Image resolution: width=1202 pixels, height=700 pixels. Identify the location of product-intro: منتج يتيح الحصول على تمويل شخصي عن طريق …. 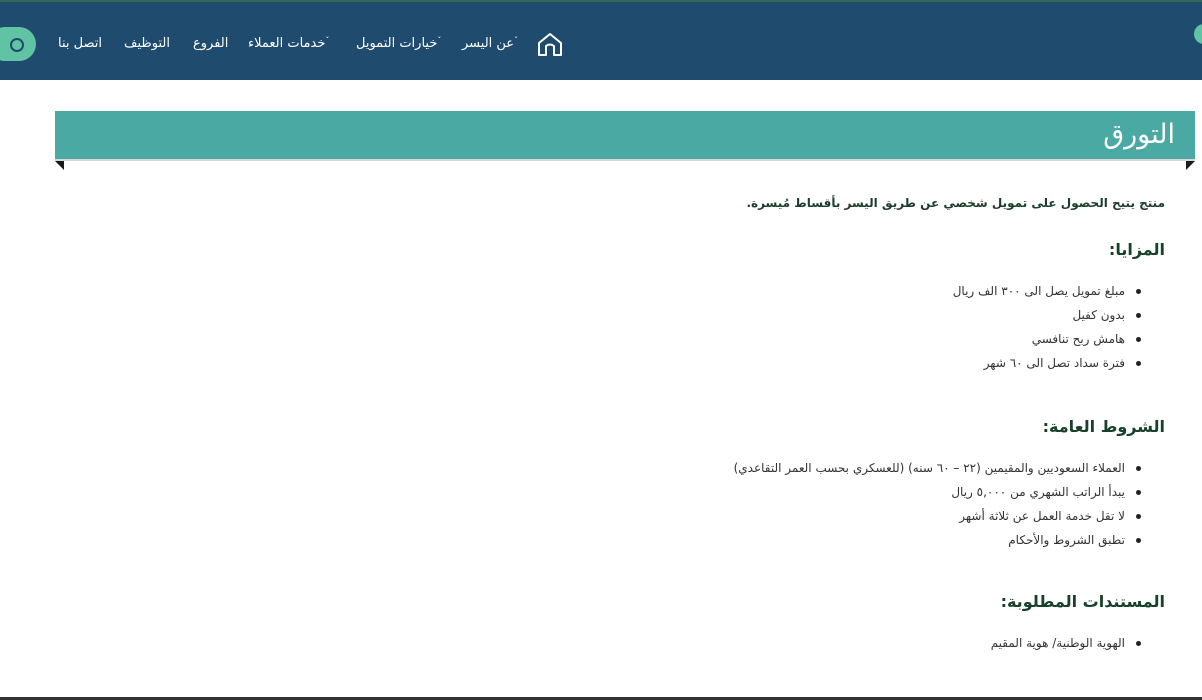
(955, 203).